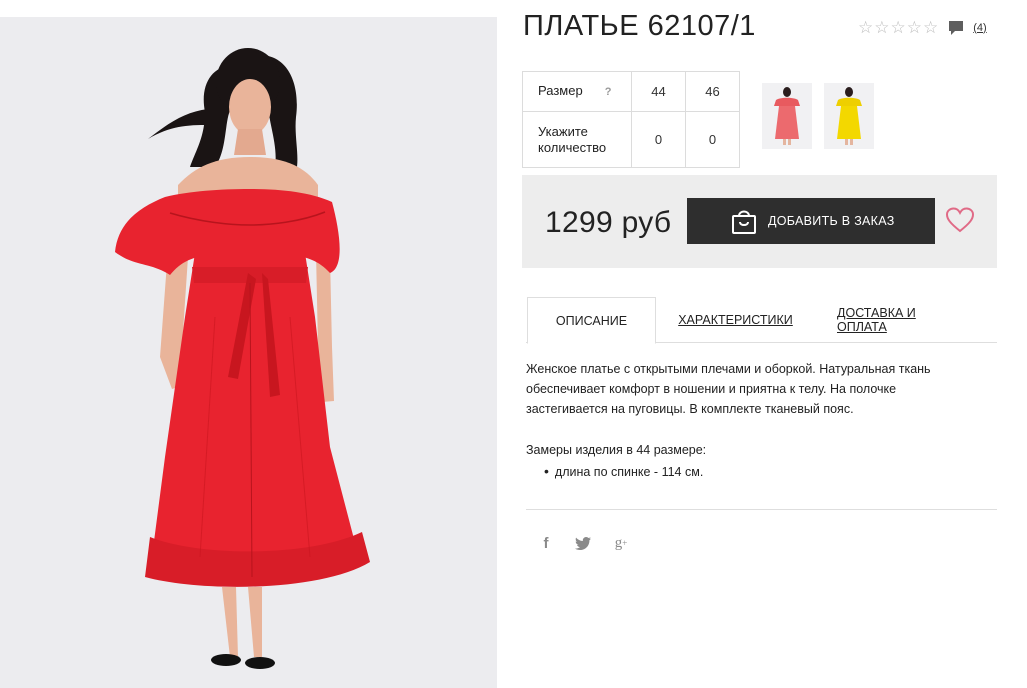 This screenshot has width=1027, height=688. Describe the element at coordinates (658, 91) in the screenshot. I see `size-option-44: 44` at that location.